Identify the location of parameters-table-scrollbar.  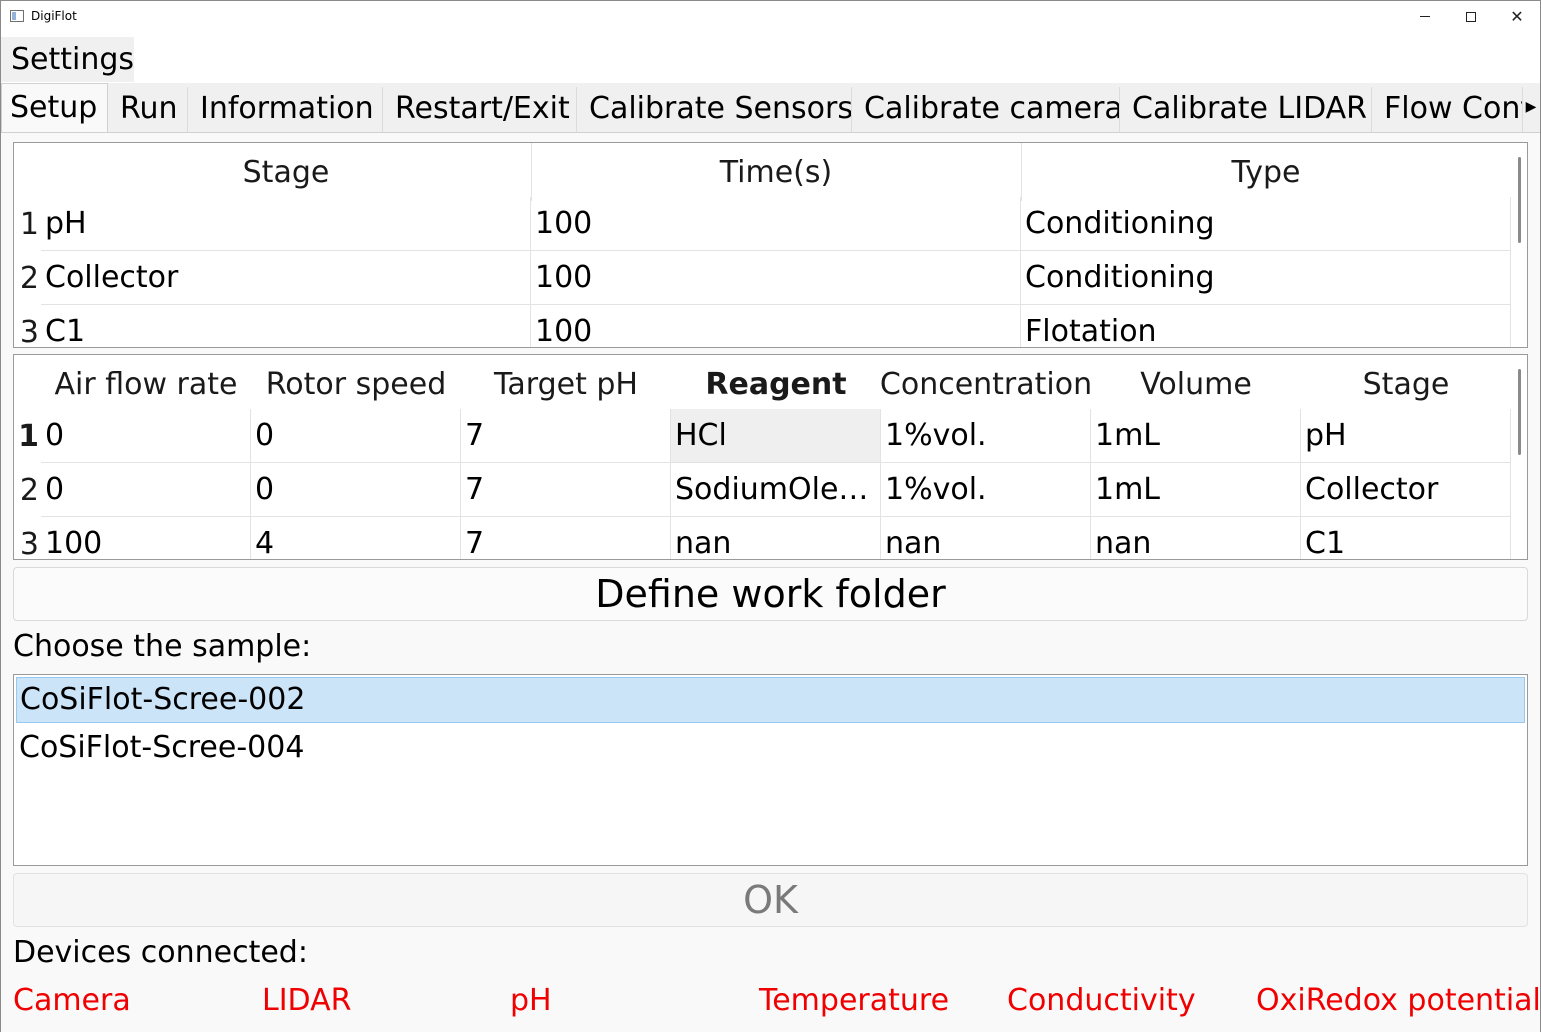
(1519, 412).